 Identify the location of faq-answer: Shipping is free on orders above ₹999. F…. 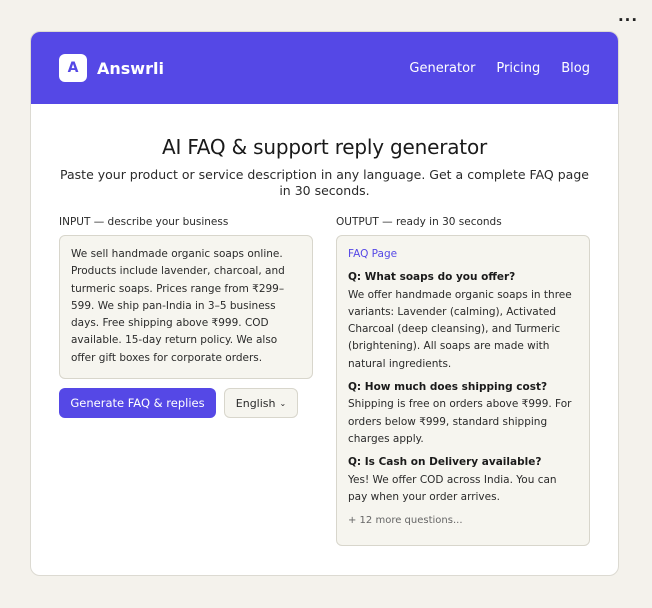
(460, 421).